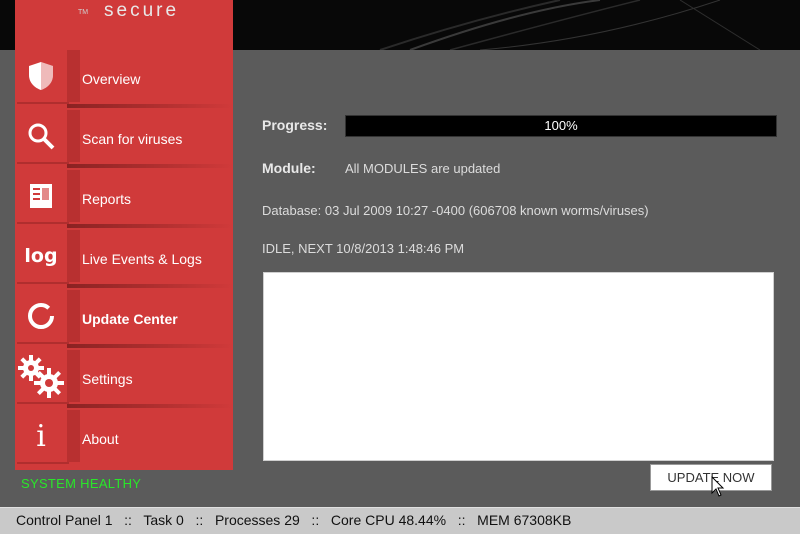 The image size is (800, 534). What do you see at coordinates (289, 168) in the screenshot?
I see `module-label: Module:` at bounding box center [289, 168].